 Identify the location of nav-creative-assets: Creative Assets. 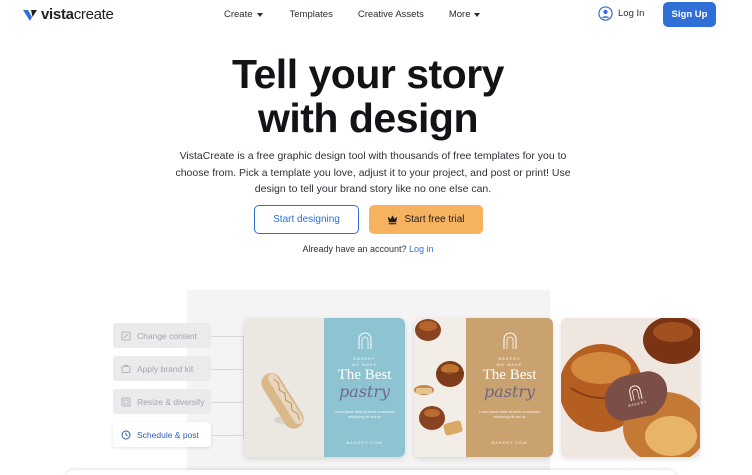
(391, 14).